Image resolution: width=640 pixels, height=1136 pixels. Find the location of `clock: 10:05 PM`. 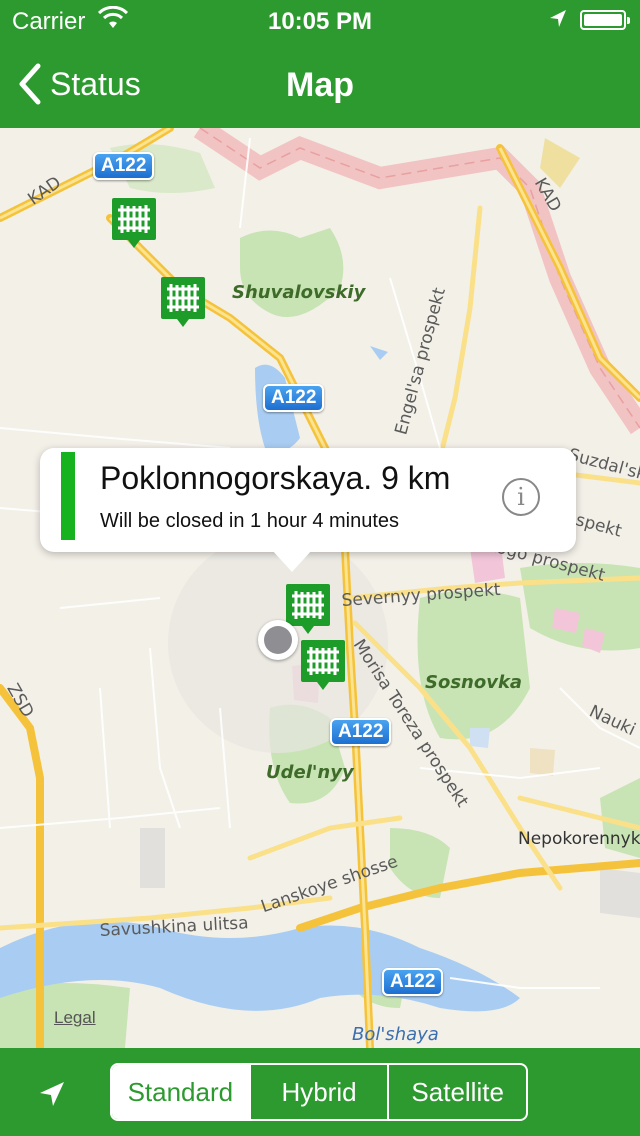

clock: 10:05 PM is located at coordinates (320, 21).